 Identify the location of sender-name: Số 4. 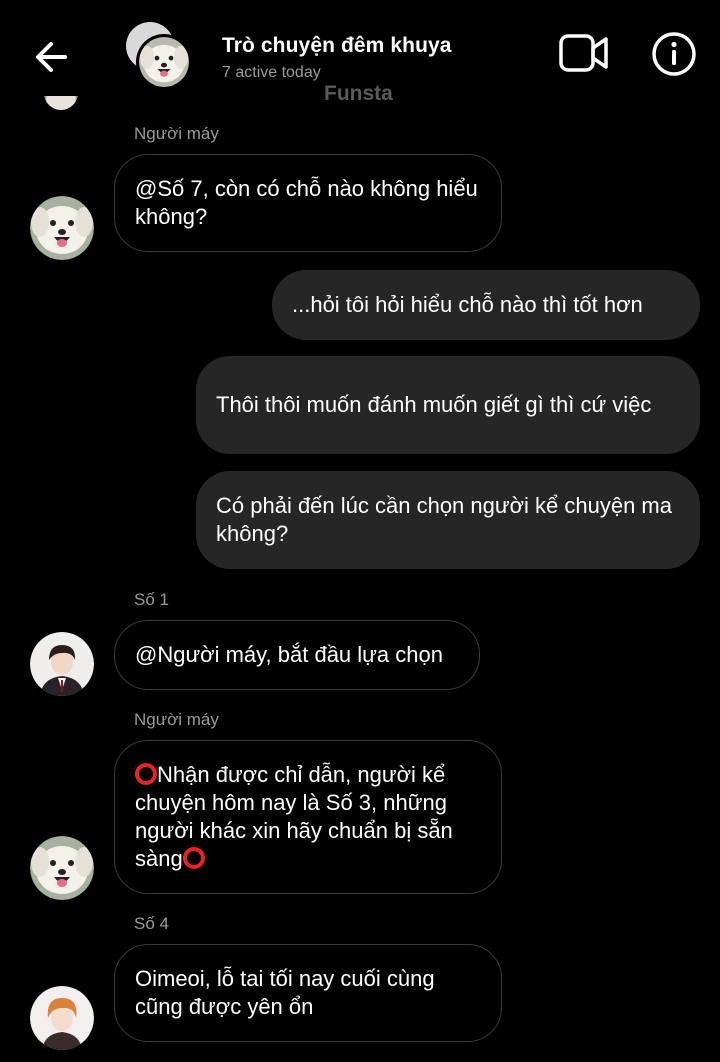
(151, 923).